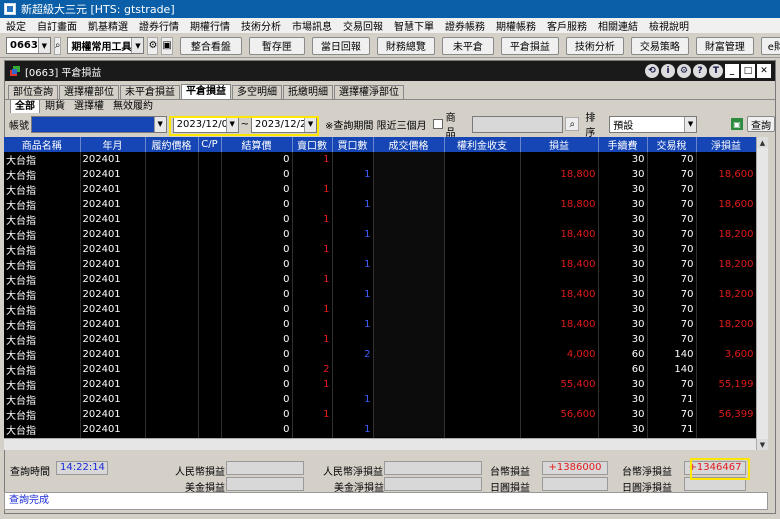 Image resolution: width=780 pixels, height=519 pixels. I want to click on menu-item: 檢視說明, so click(670, 25).